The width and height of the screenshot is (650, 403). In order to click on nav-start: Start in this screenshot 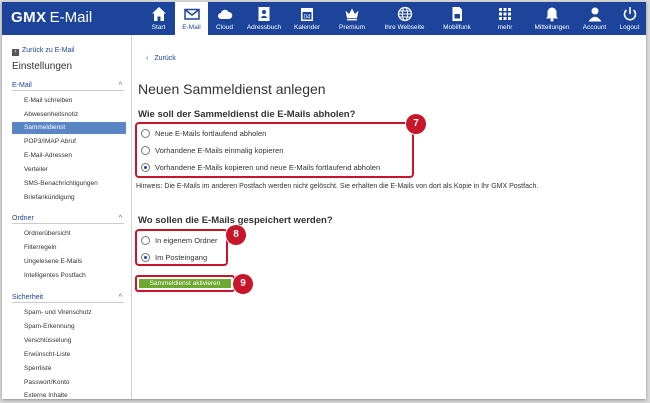, I will do `click(158, 18)`.